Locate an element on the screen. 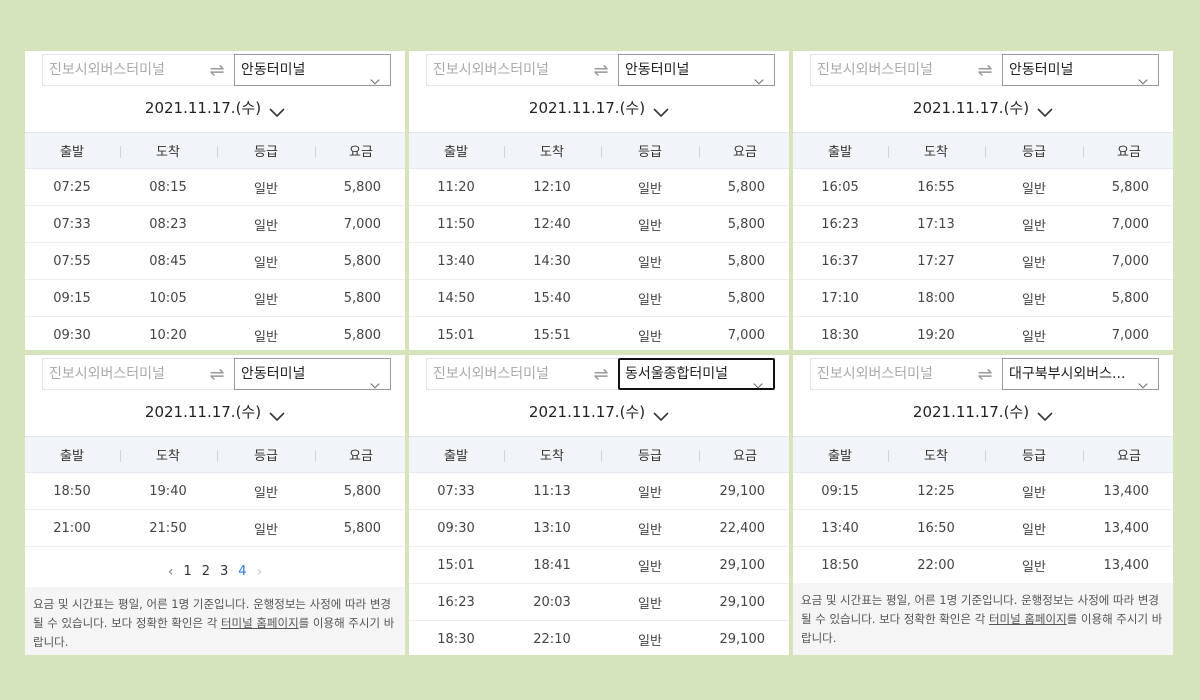  departure-time: 16:05 is located at coordinates (840, 187).